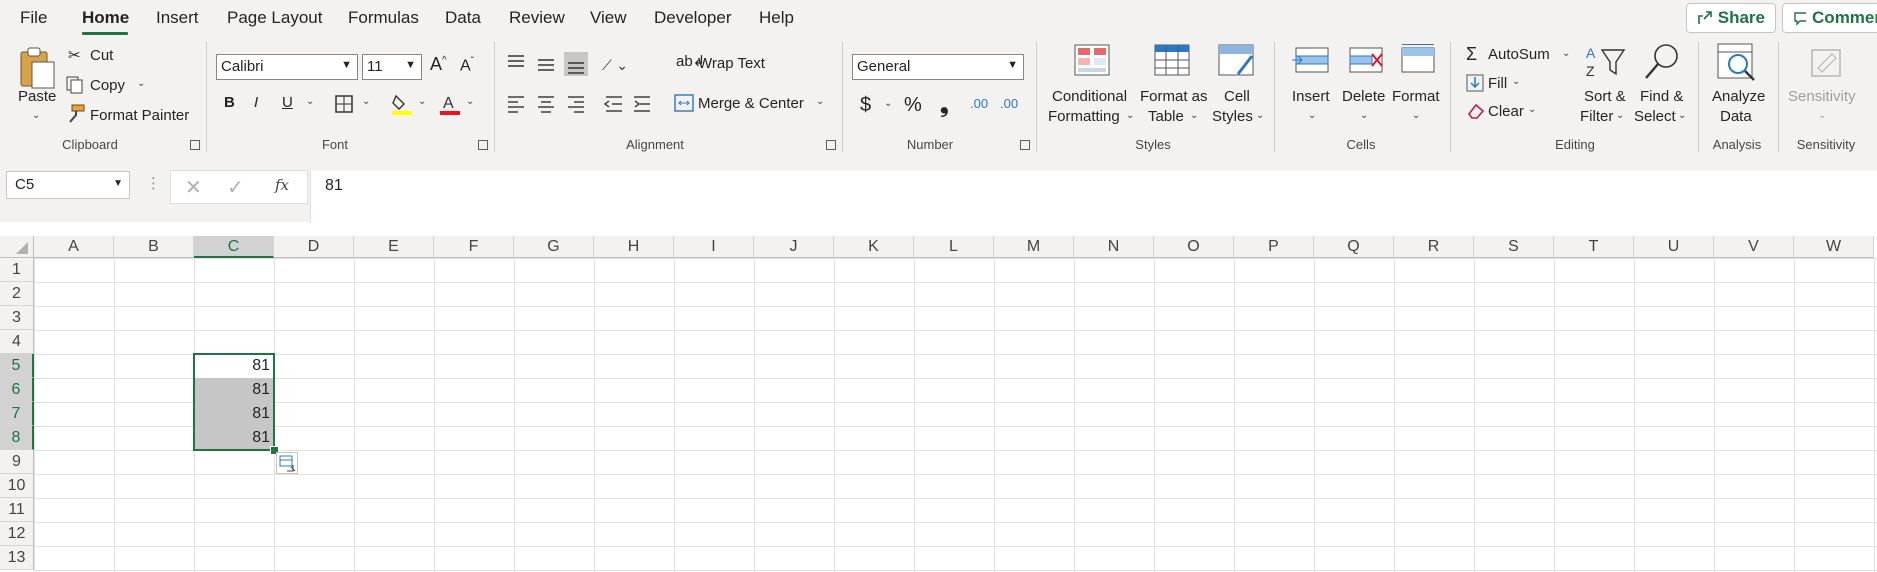  Describe the element at coordinates (17, 390) in the screenshot. I see `row-header-6: 6` at that location.